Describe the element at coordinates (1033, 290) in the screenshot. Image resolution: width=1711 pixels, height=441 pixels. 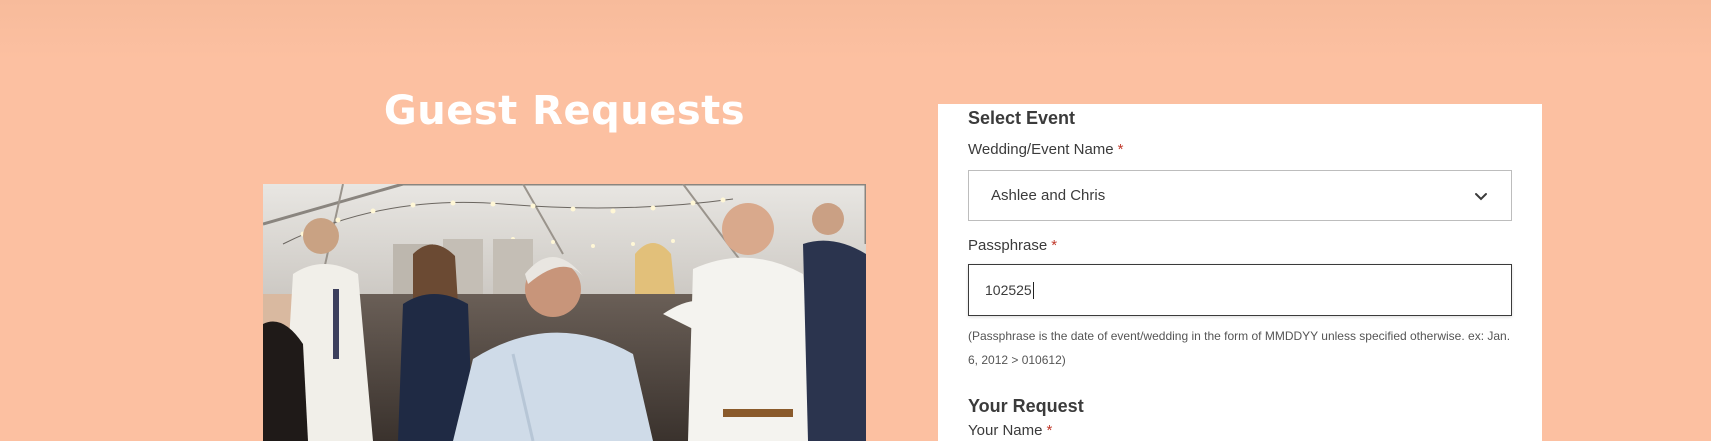
I see `text-caret` at that location.